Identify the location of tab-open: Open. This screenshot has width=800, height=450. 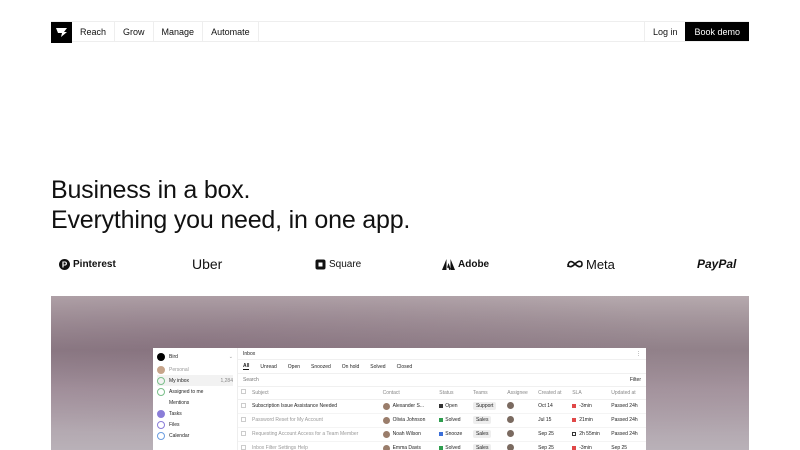
(294, 367).